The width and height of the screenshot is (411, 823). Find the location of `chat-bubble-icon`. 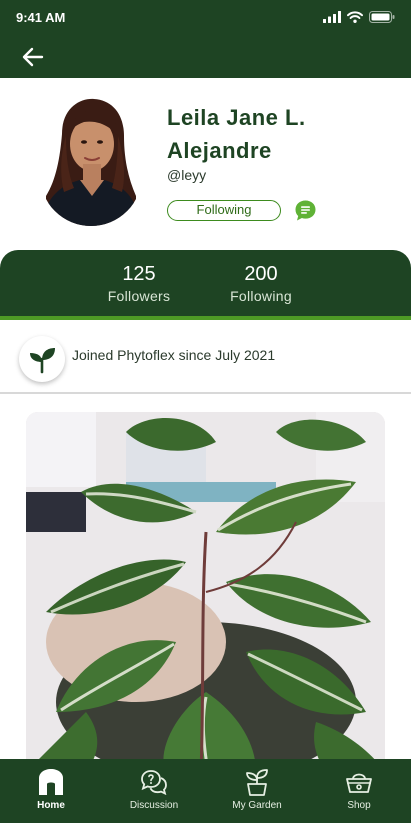

chat-bubble-icon is located at coordinates (305, 210).